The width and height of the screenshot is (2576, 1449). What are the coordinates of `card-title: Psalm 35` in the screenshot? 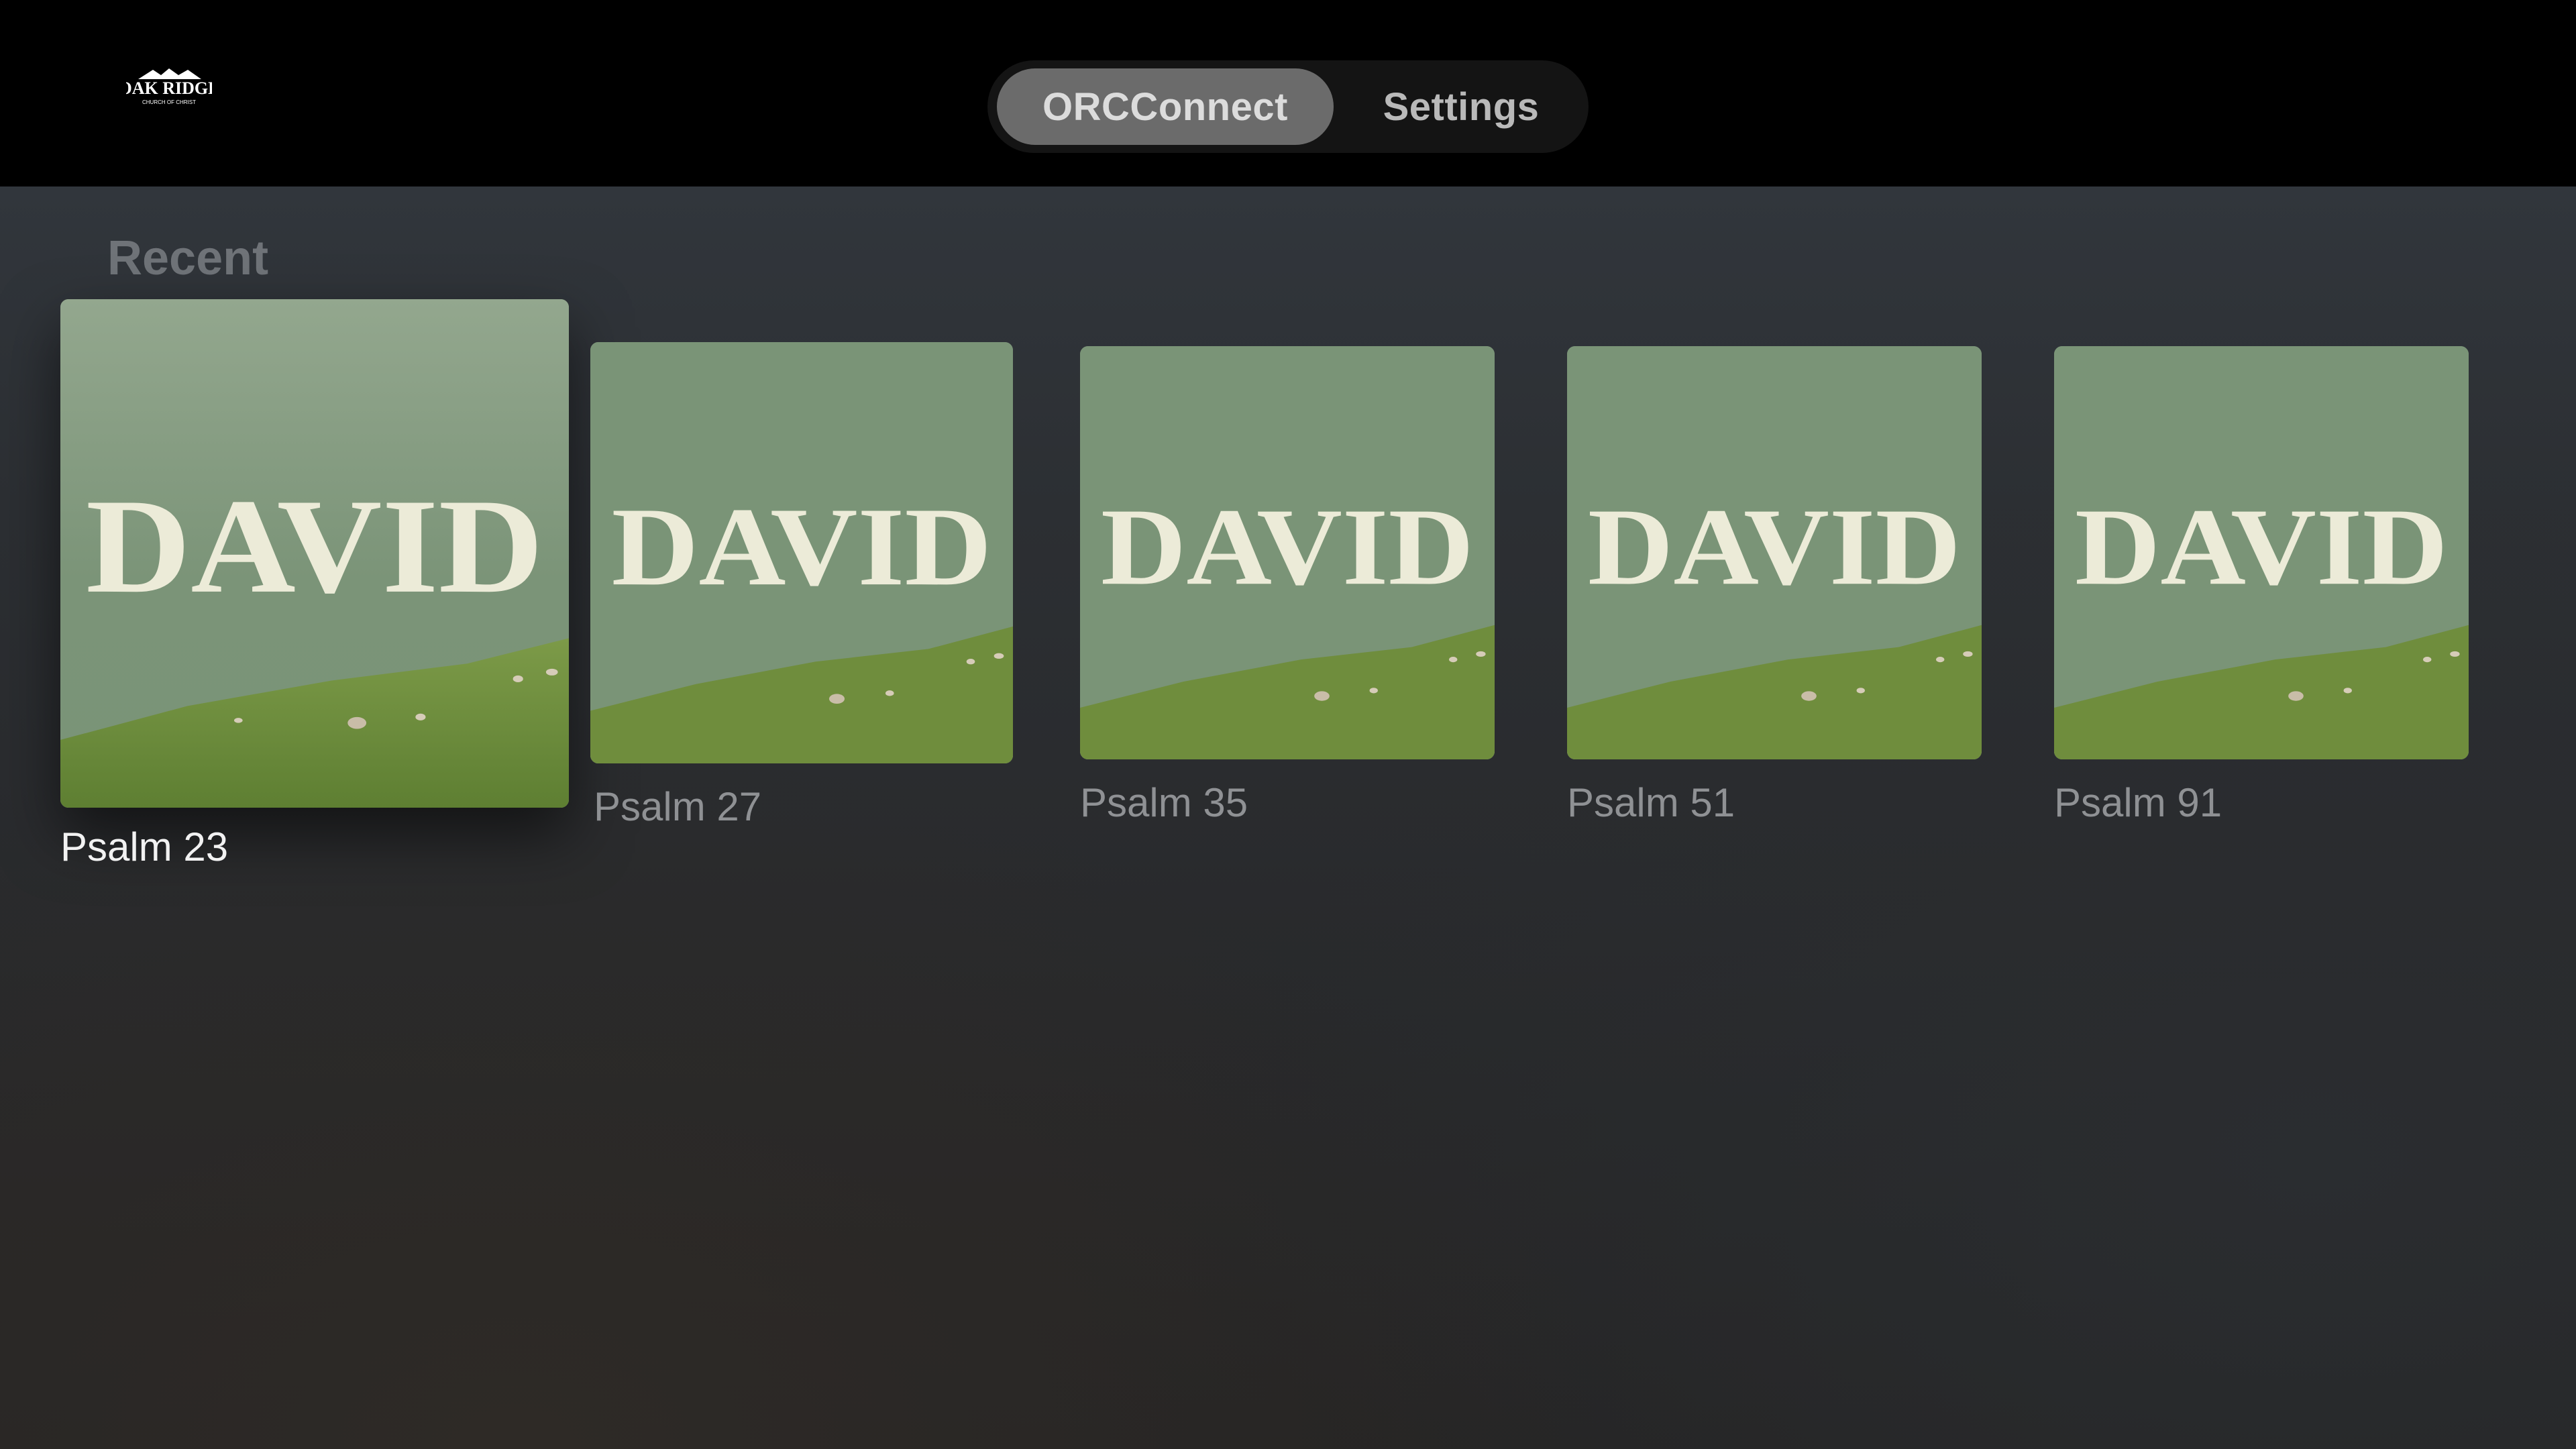 It's located at (1164, 802).